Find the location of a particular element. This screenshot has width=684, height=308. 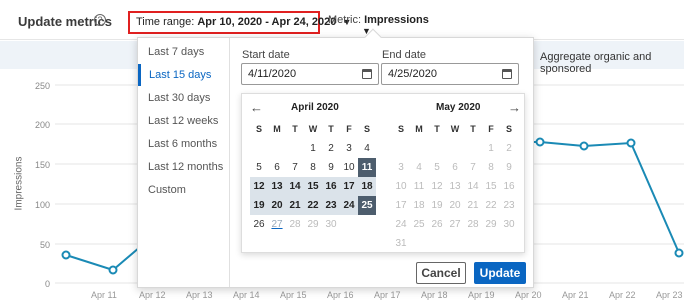

day-in-range: 21 is located at coordinates (295, 205).